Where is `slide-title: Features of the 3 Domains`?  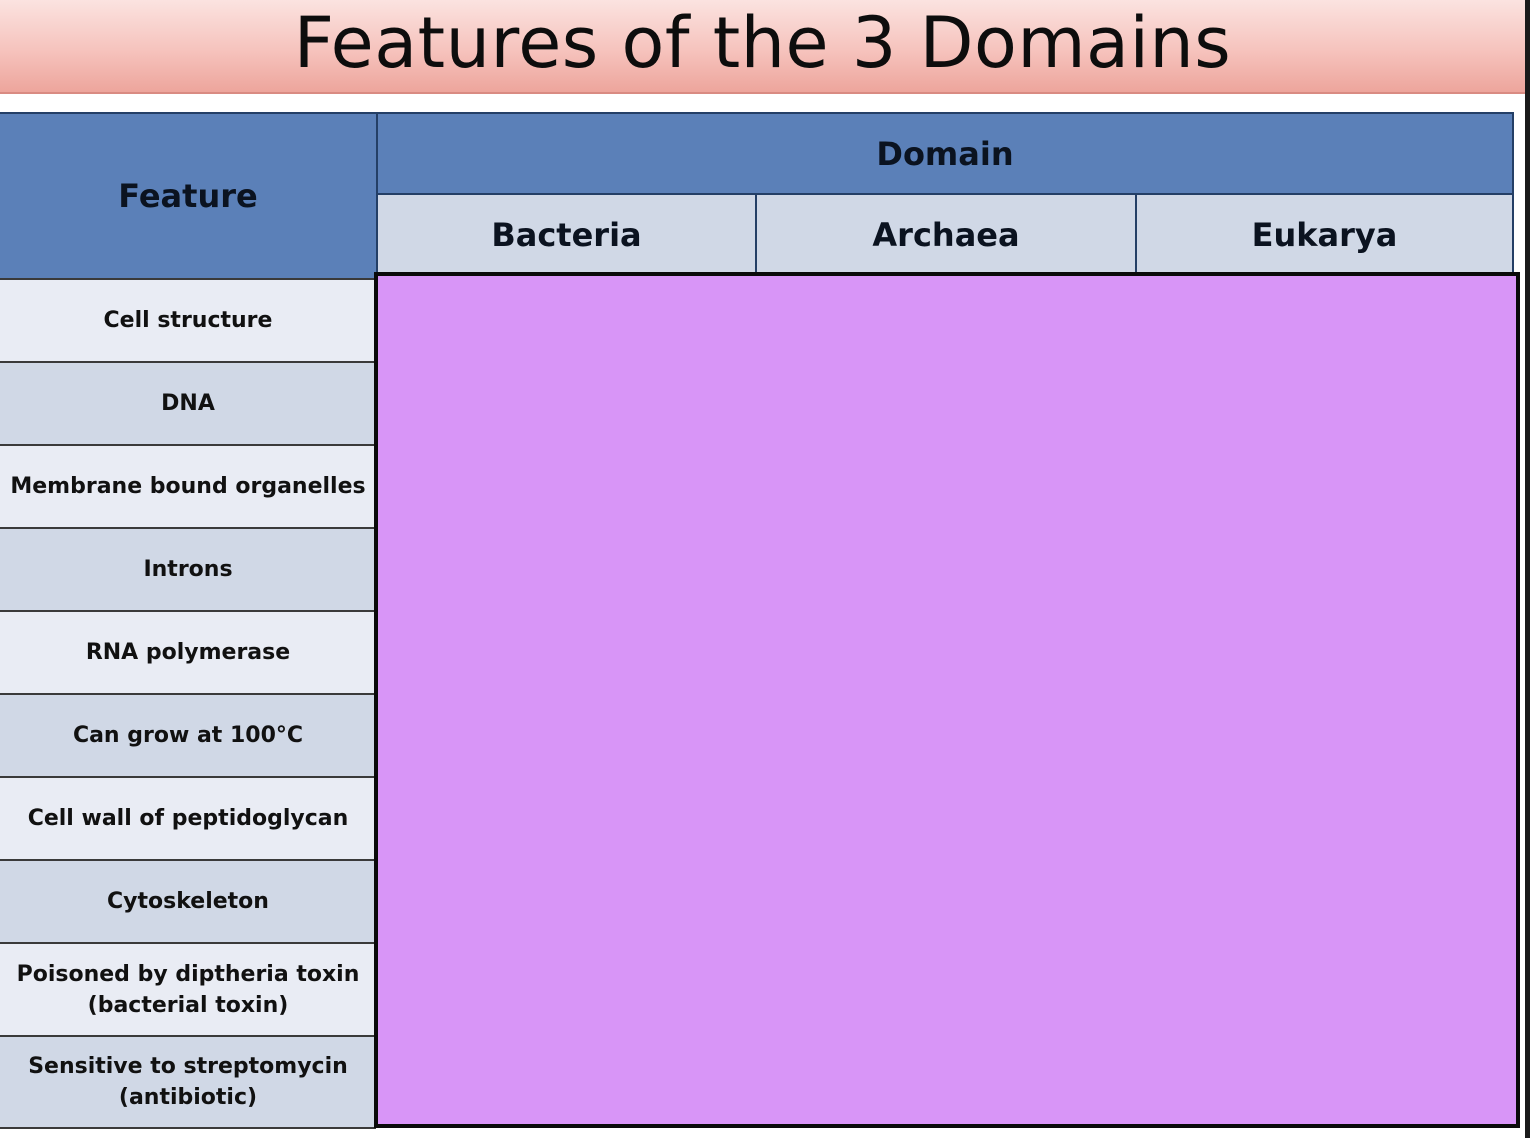
slide-title: Features of the 3 Domains is located at coordinates (762, 43).